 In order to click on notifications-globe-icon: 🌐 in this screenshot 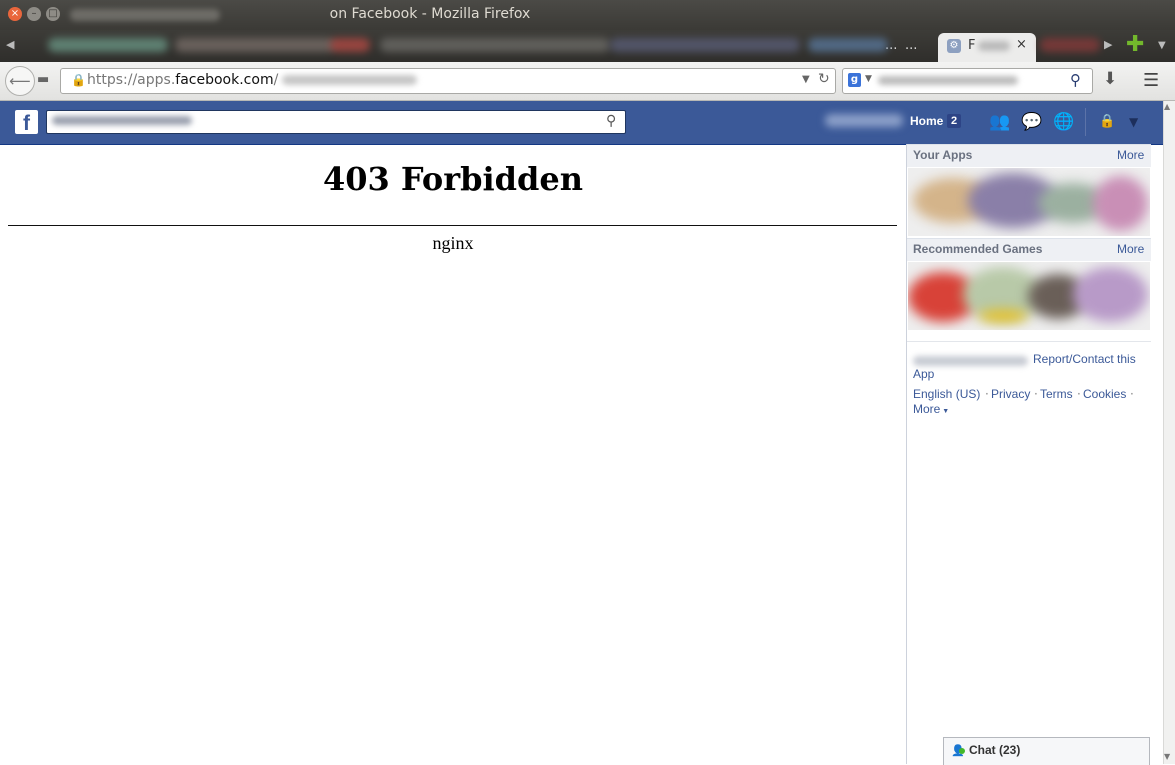, I will do `click(1063, 122)`.